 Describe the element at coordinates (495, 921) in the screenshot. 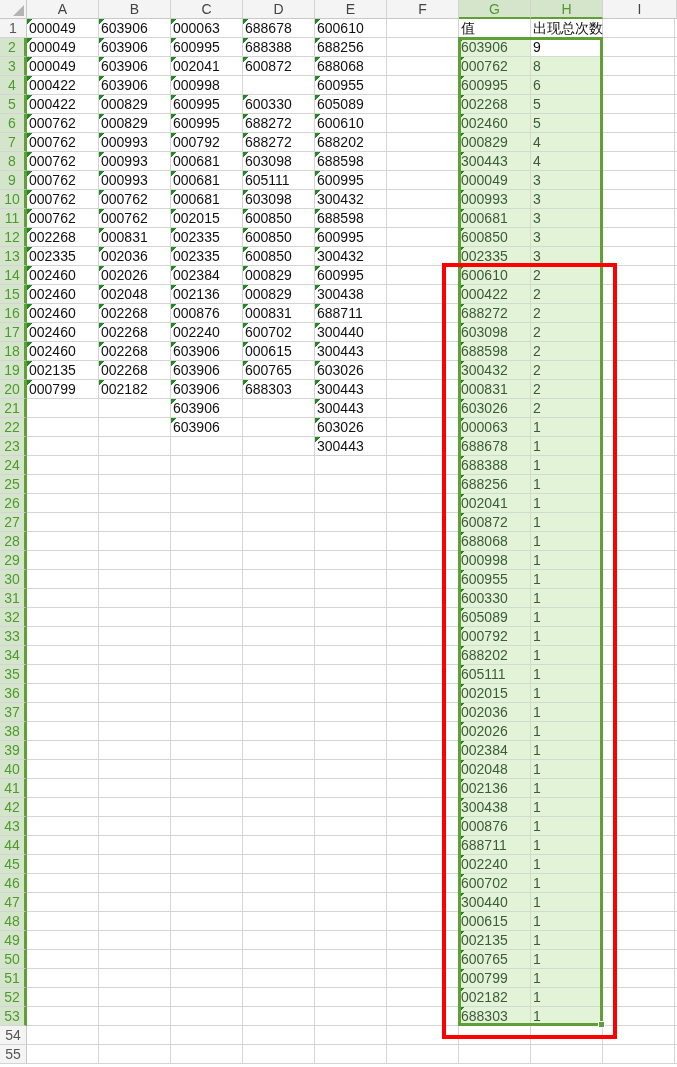

I see `table-cell: 000615` at that location.